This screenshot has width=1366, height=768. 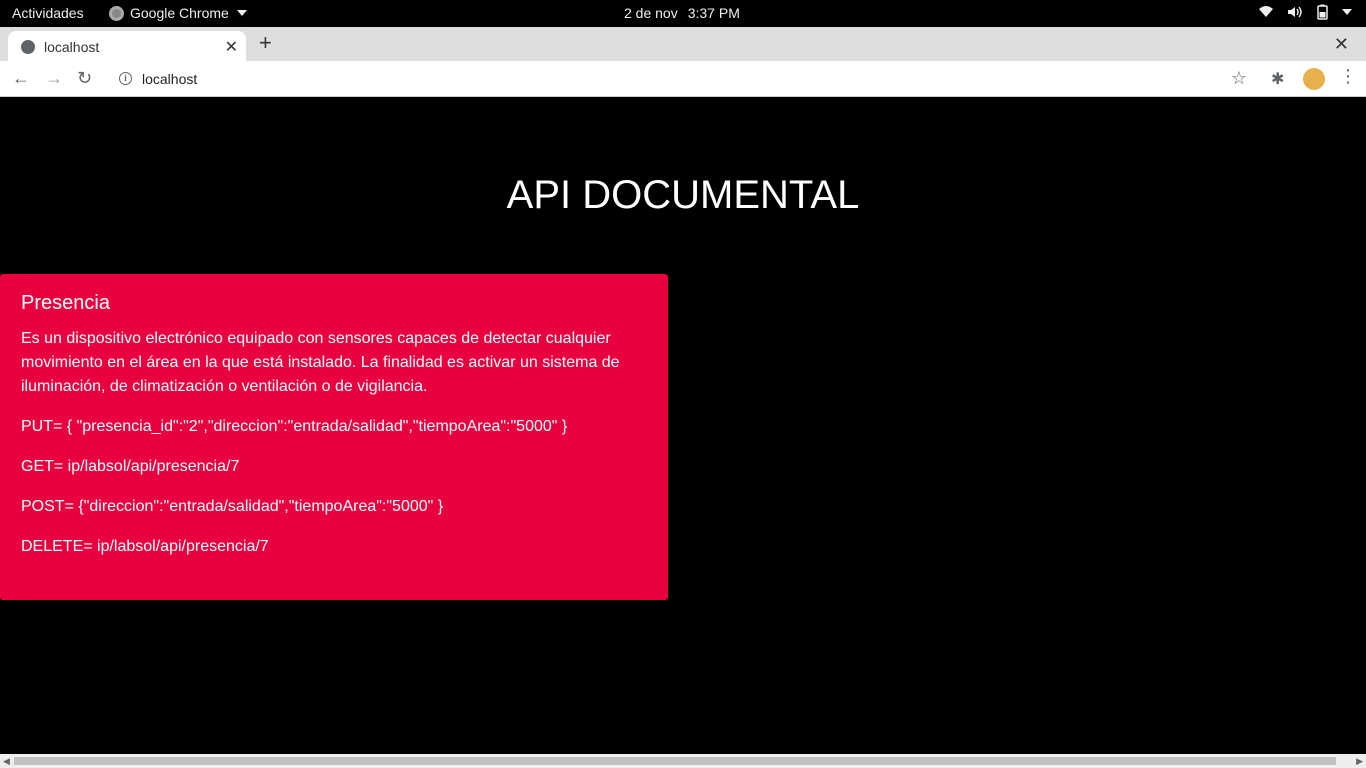 What do you see at coordinates (1277, 79) in the screenshot?
I see `extensions-icon: ✱` at bounding box center [1277, 79].